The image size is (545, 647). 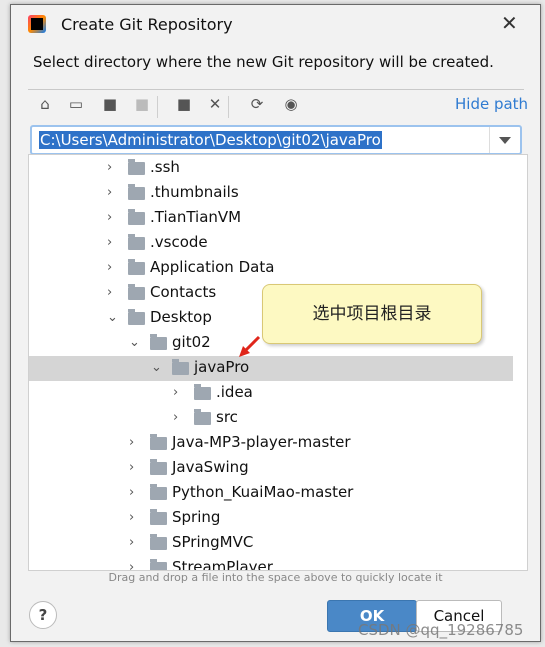 I want to click on tree-item-label: Spring, so click(x=196, y=517).